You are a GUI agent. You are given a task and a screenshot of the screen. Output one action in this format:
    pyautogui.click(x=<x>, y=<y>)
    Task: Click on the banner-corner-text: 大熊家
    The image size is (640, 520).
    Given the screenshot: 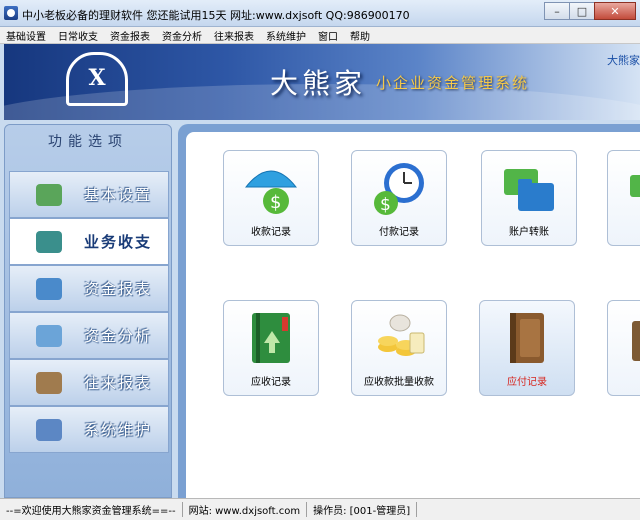 What is the action you would take?
    pyautogui.click(x=623, y=60)
    